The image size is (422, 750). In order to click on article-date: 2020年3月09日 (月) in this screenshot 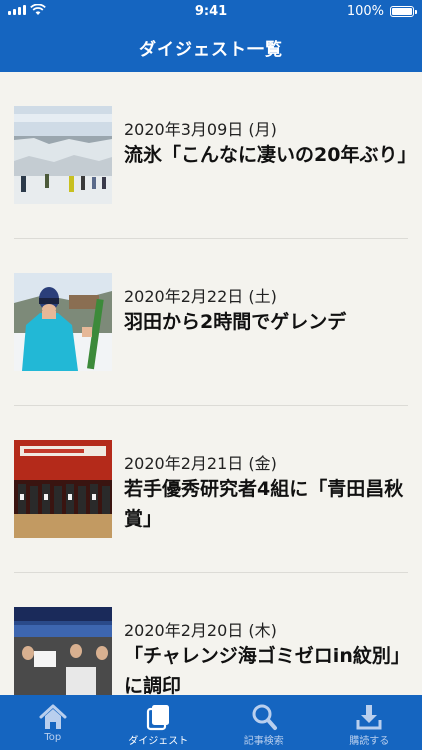, I will do `click(200, 129)`.